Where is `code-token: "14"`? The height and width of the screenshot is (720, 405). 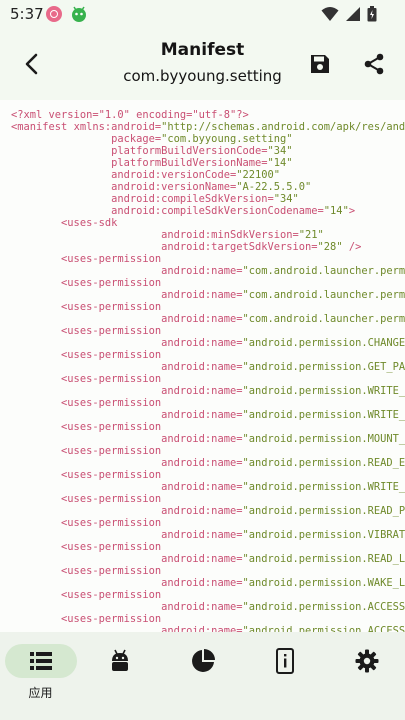 code-token: "14" is located at coordinates (336, 211).